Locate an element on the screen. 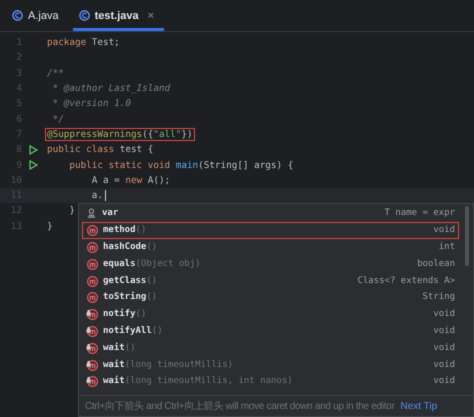 The height and width of the screenshot is (417, 474). code-line: public static void main(String[] args) { is located at coordinates (181, 165).